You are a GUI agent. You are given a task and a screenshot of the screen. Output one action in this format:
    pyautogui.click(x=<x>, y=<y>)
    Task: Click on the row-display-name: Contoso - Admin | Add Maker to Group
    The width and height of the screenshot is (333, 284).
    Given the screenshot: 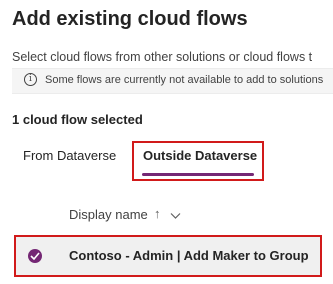 What is the action you would take?
    pyautogui.click(x=189, y=255)
    